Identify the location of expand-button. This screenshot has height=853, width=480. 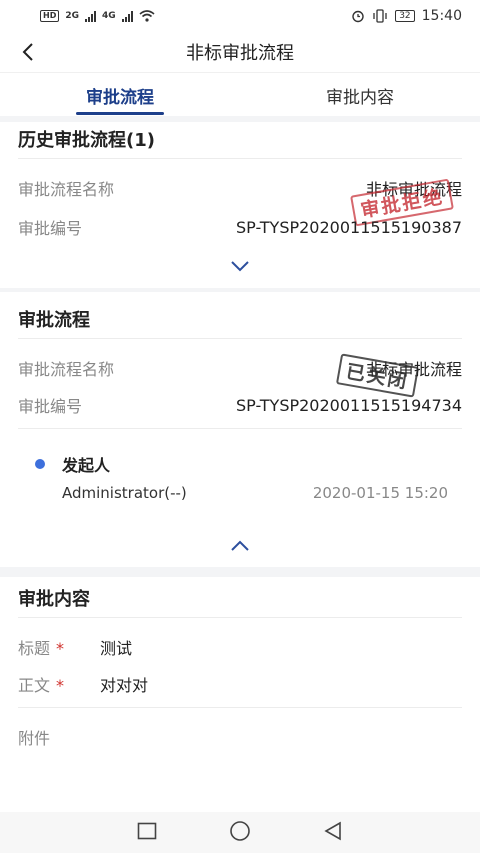
(240, 266).